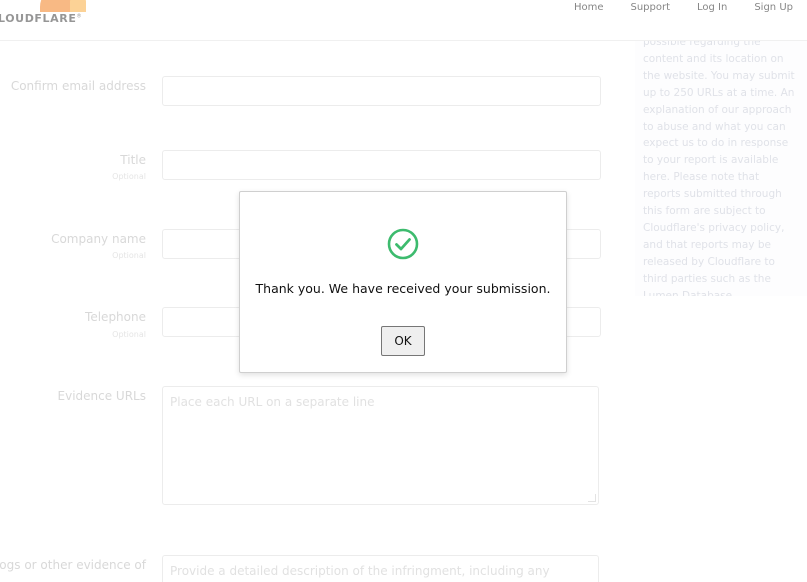  I want to click on ok-button: OK, so click(403, 341).